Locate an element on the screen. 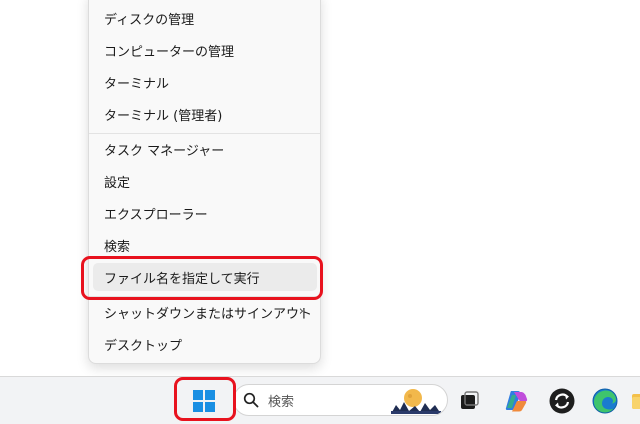 This screenshot has height=424, width=640. menu-item-label: ディスクの管理 is located at coordinates (149, 20).